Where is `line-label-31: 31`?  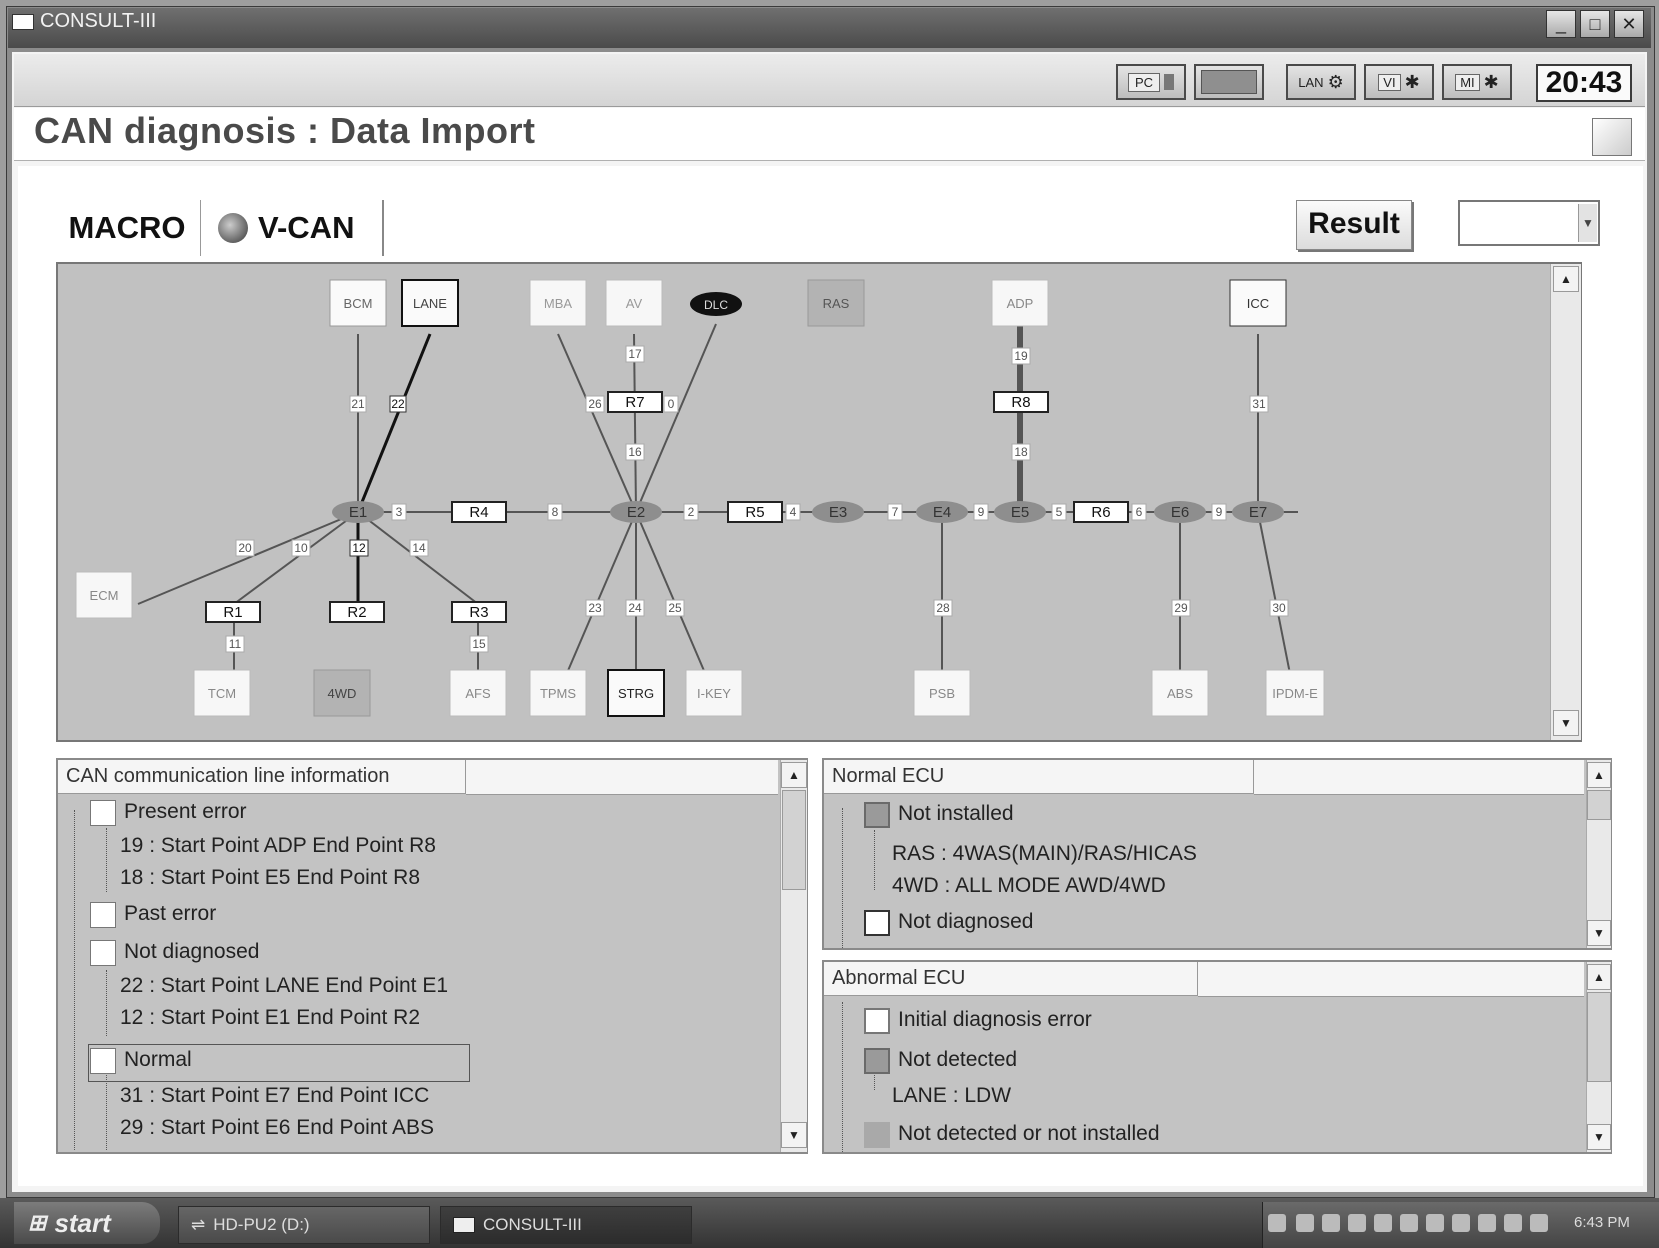
line-label-31: 31 is located at coordinates (1259, 404).